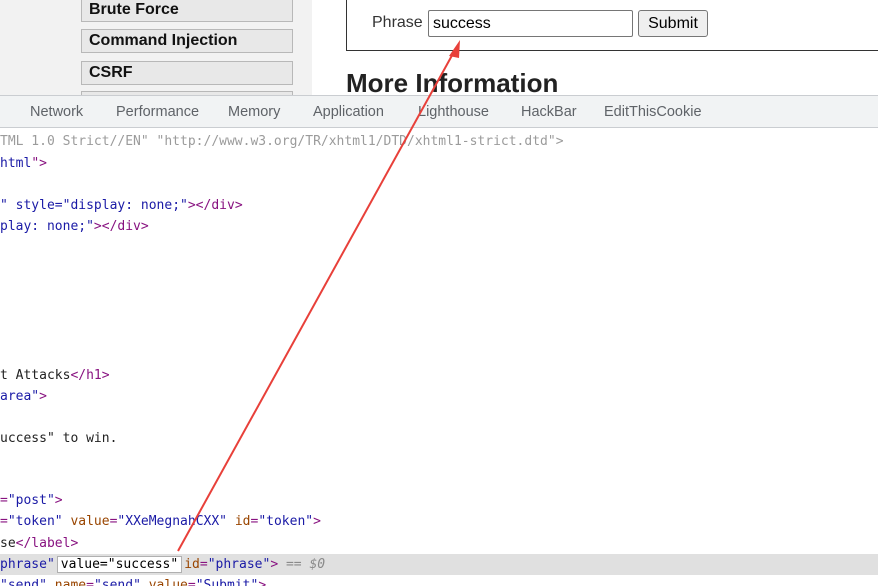 This screenshot has height=586, width=878. Describe the element at coordinates (59, 438) in the screenshot. I see `instruction-text: uccess" to win.` at that location.